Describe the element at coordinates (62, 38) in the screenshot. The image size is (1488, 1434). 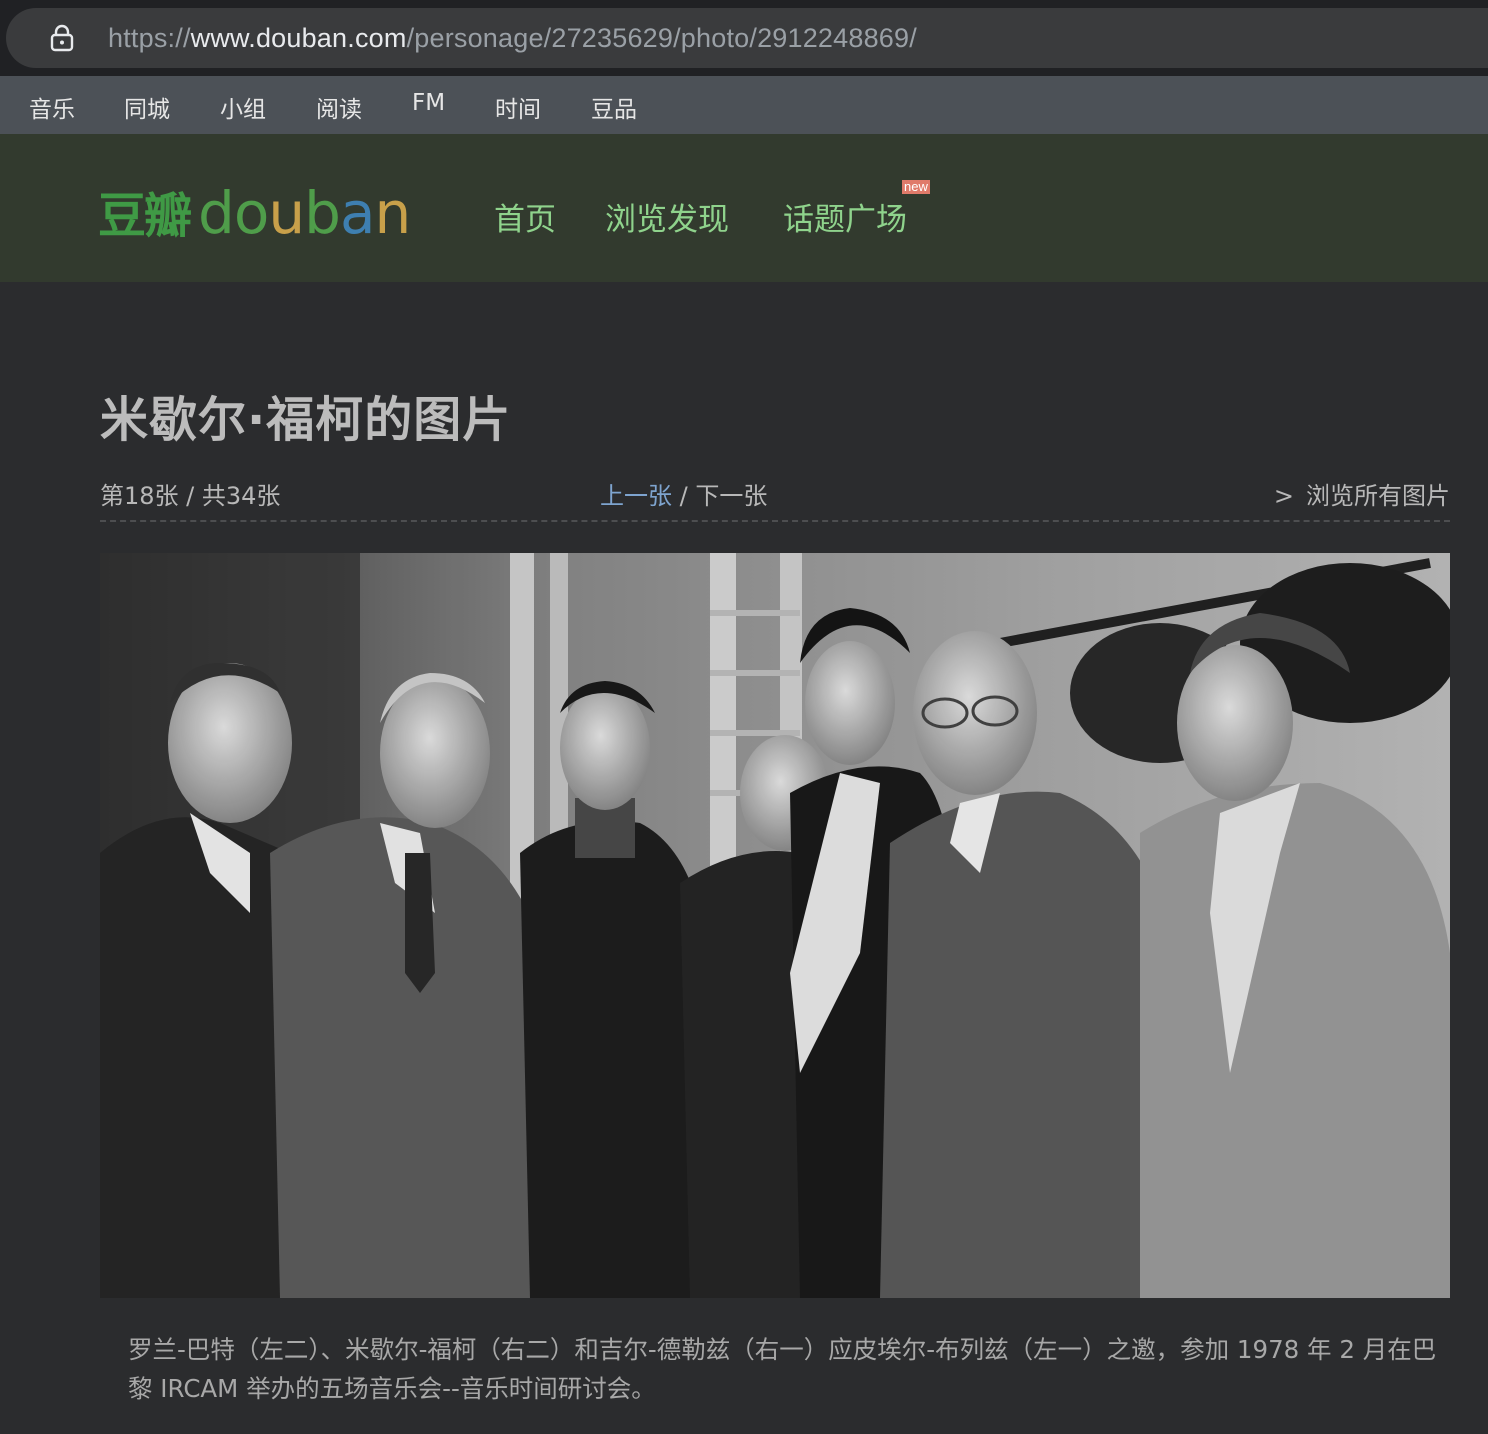
I see `lock-icon` at that location.